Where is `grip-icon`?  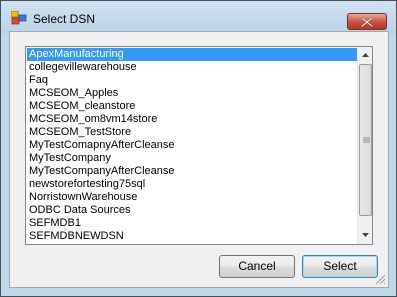 grip-icon is located at coordinates (366, 140).